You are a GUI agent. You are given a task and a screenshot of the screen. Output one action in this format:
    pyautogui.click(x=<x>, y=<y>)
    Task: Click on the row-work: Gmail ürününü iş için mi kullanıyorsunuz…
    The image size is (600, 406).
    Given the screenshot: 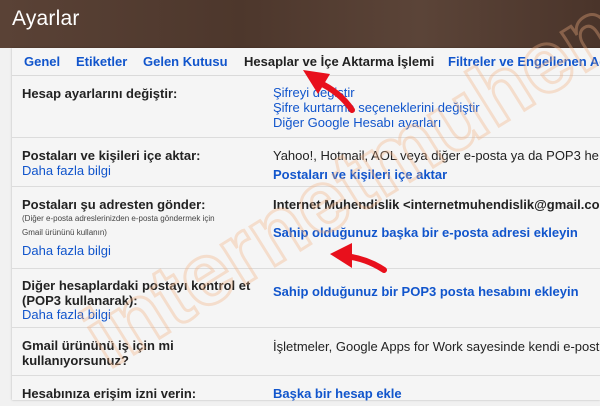 What is the action you would take?
    pyautogui.click(x=306, y=352)
    